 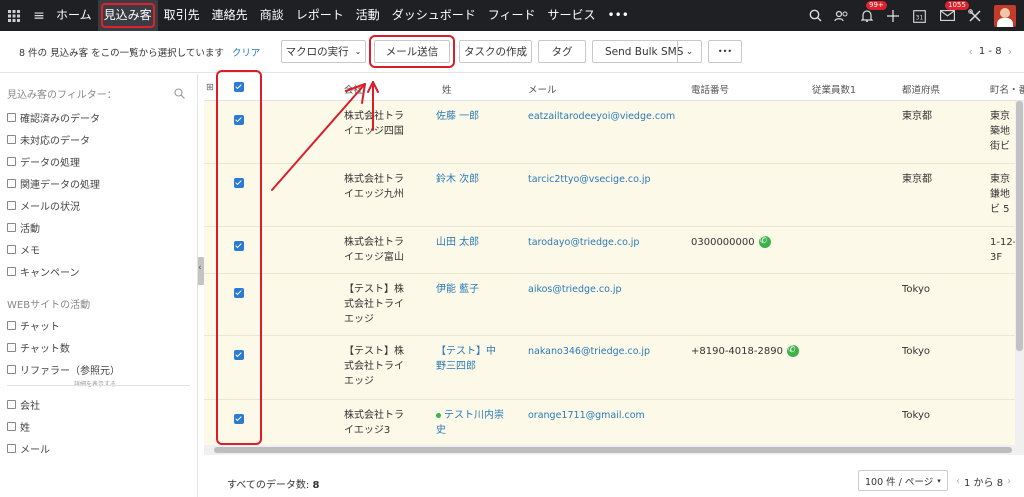 I want to click on column-header-prefecture: 都道府県, so click(x=921, y=89).